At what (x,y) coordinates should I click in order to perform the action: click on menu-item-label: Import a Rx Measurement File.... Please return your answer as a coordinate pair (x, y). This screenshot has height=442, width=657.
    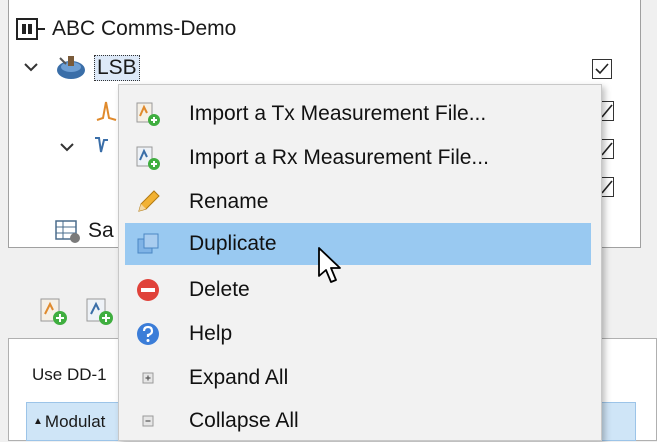
    Looking at the image, I should click on (339, 157).